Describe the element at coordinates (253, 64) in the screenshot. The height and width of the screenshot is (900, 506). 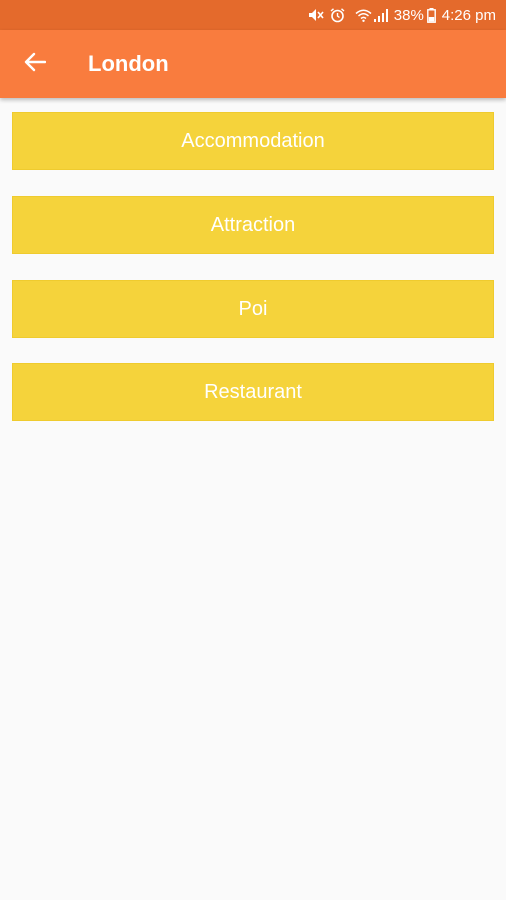
I see `app-bar: London` at that location.